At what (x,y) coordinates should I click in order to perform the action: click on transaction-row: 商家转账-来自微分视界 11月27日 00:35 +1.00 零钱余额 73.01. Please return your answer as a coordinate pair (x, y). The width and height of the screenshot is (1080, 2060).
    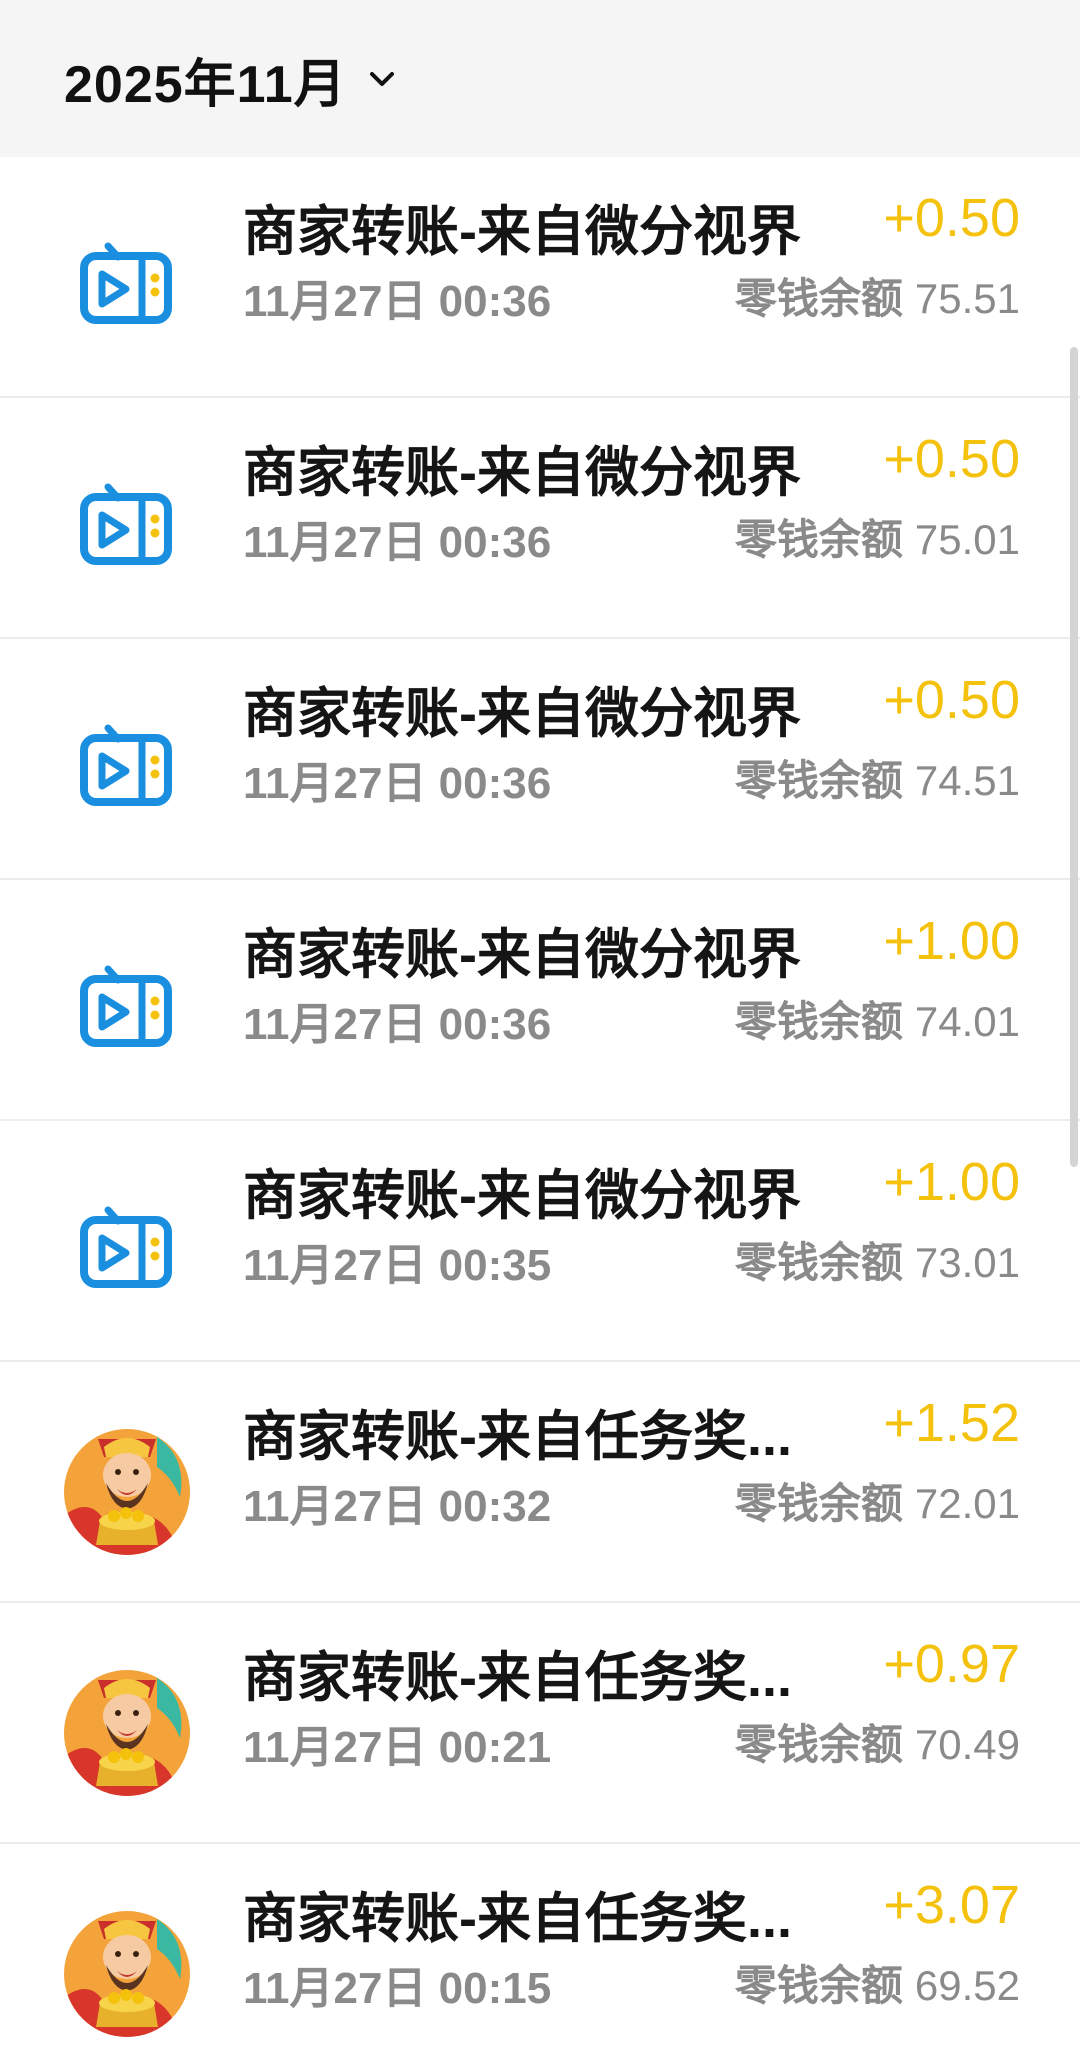
    Looking at the image, I should click on (540, 1241).